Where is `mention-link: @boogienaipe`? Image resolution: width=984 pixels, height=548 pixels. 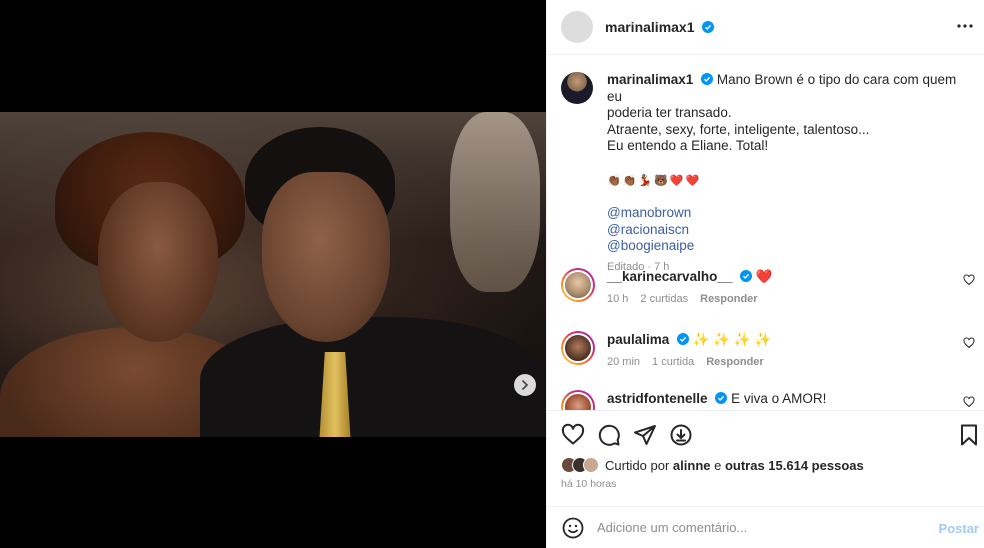 mention-link: @boogienaipe is located at coordinates (787, 246).